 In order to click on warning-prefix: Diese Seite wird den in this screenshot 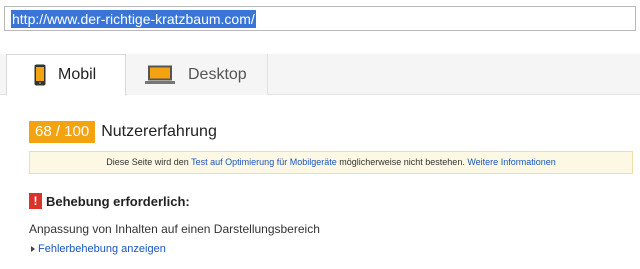, I will do `click(147, 162)`.